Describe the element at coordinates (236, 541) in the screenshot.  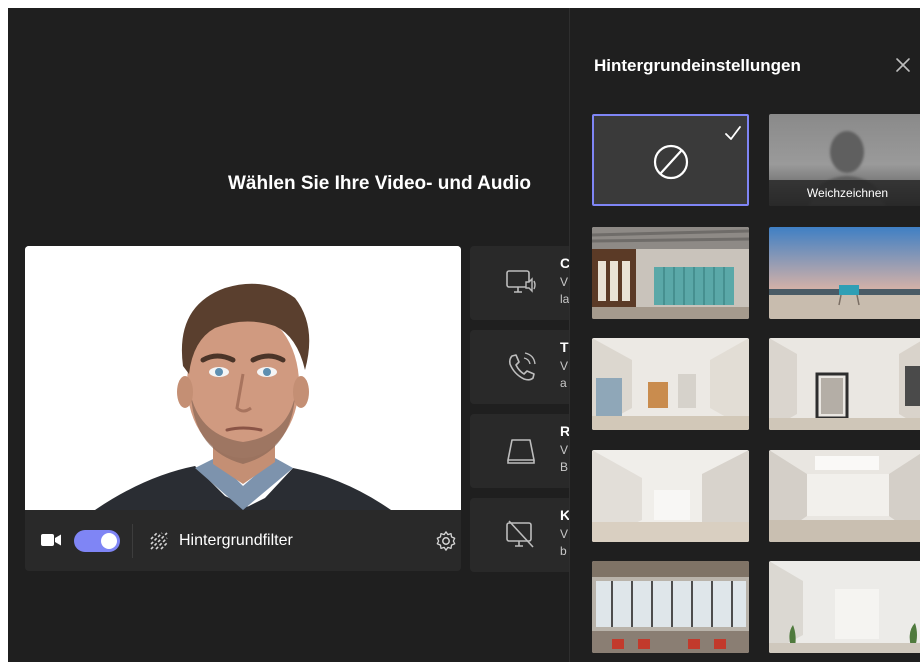
I see `background-filter-label: Hintergrundfilter` at that location.